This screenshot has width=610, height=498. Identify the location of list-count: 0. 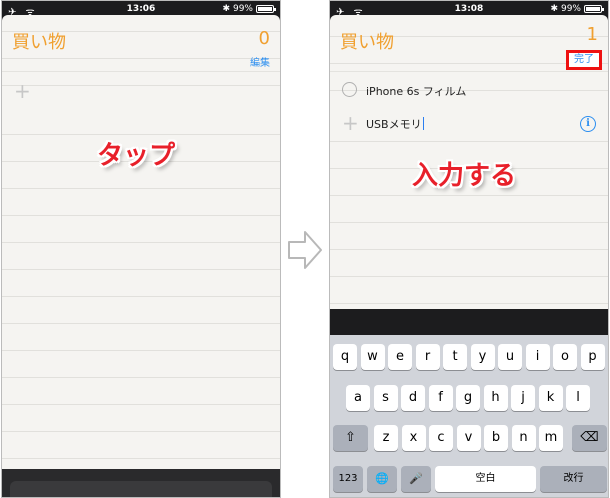
(264, 38).